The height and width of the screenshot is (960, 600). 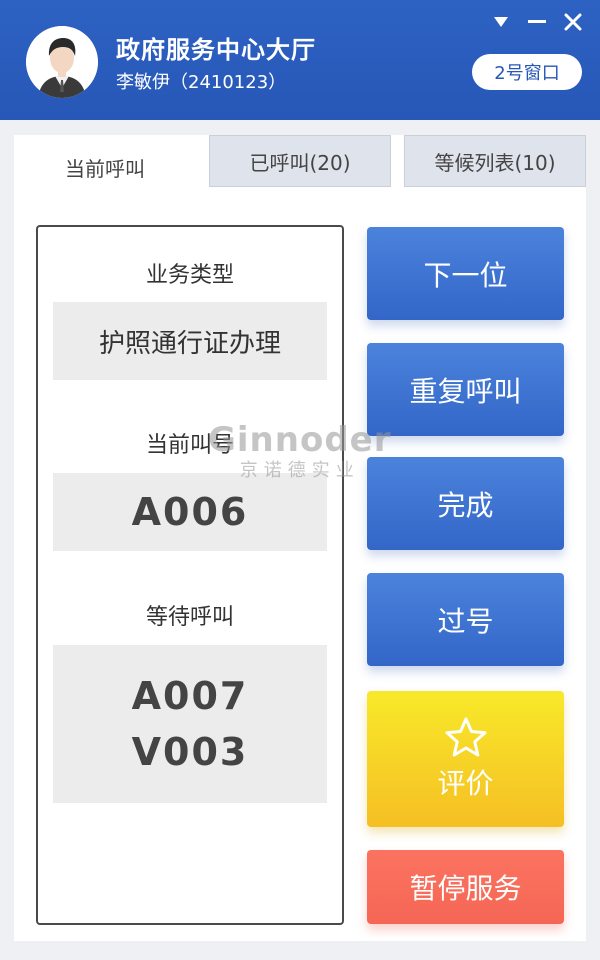 What do you see at coordinates (527, 72) in the screenshot?
I see `window-number-badge: 2号窗口` at bounding box center [527, 72].